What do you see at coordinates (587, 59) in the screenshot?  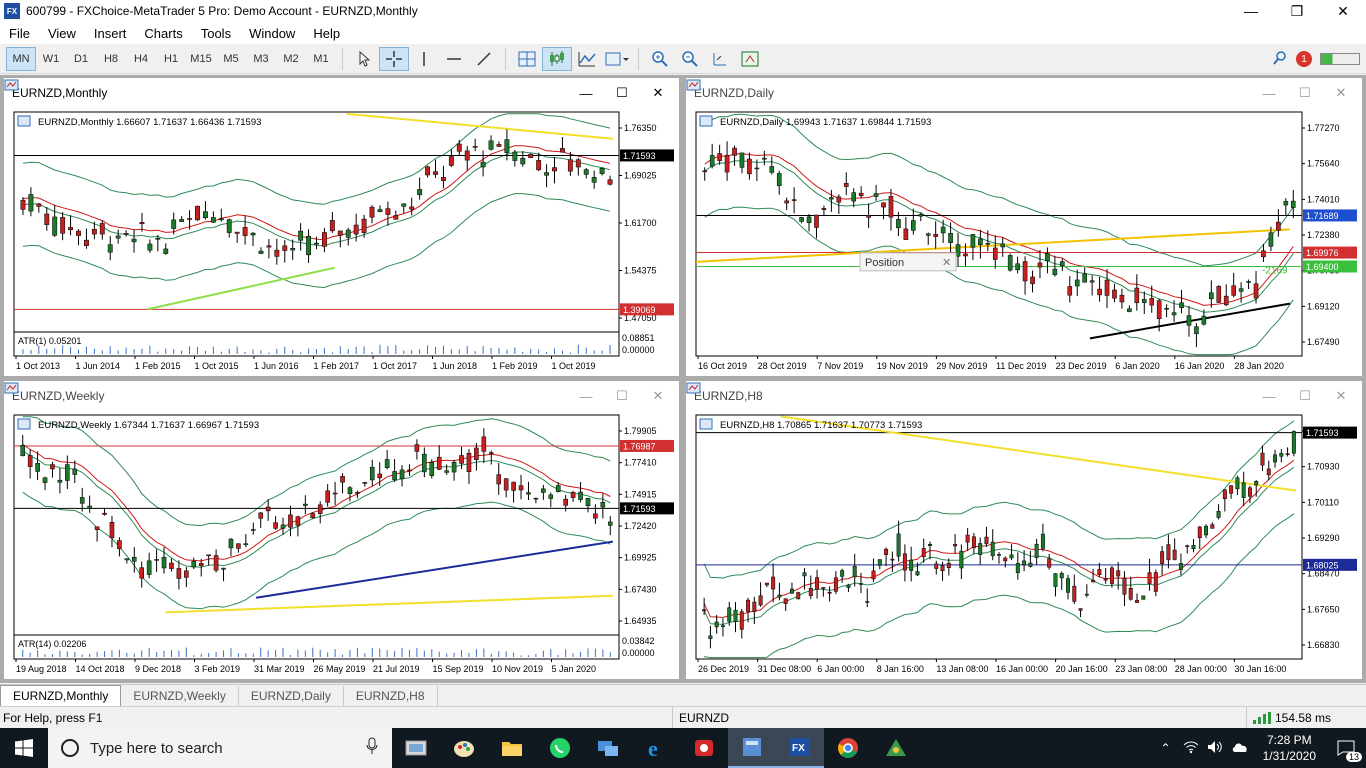 I see `indicators-icon` at bounding box center [587, 59].